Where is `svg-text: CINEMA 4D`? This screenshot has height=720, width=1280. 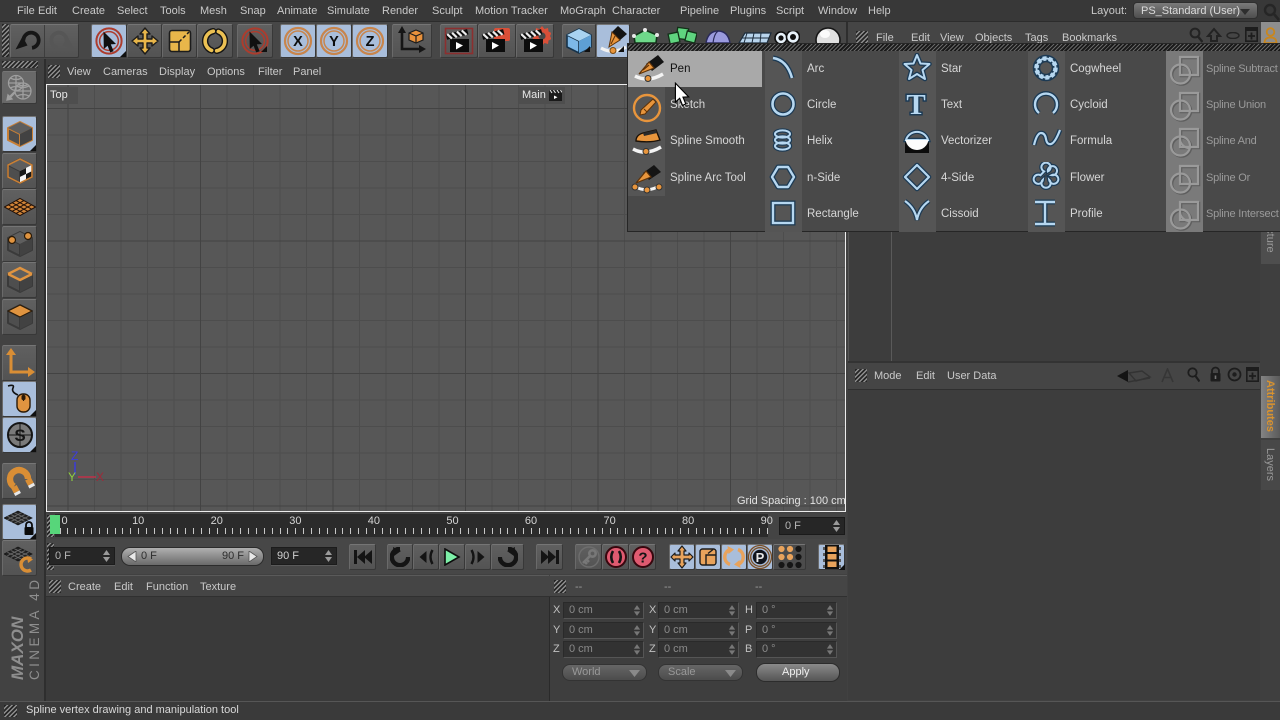 svg-text: CINEMA 4D is located at coordinates (34, 628).